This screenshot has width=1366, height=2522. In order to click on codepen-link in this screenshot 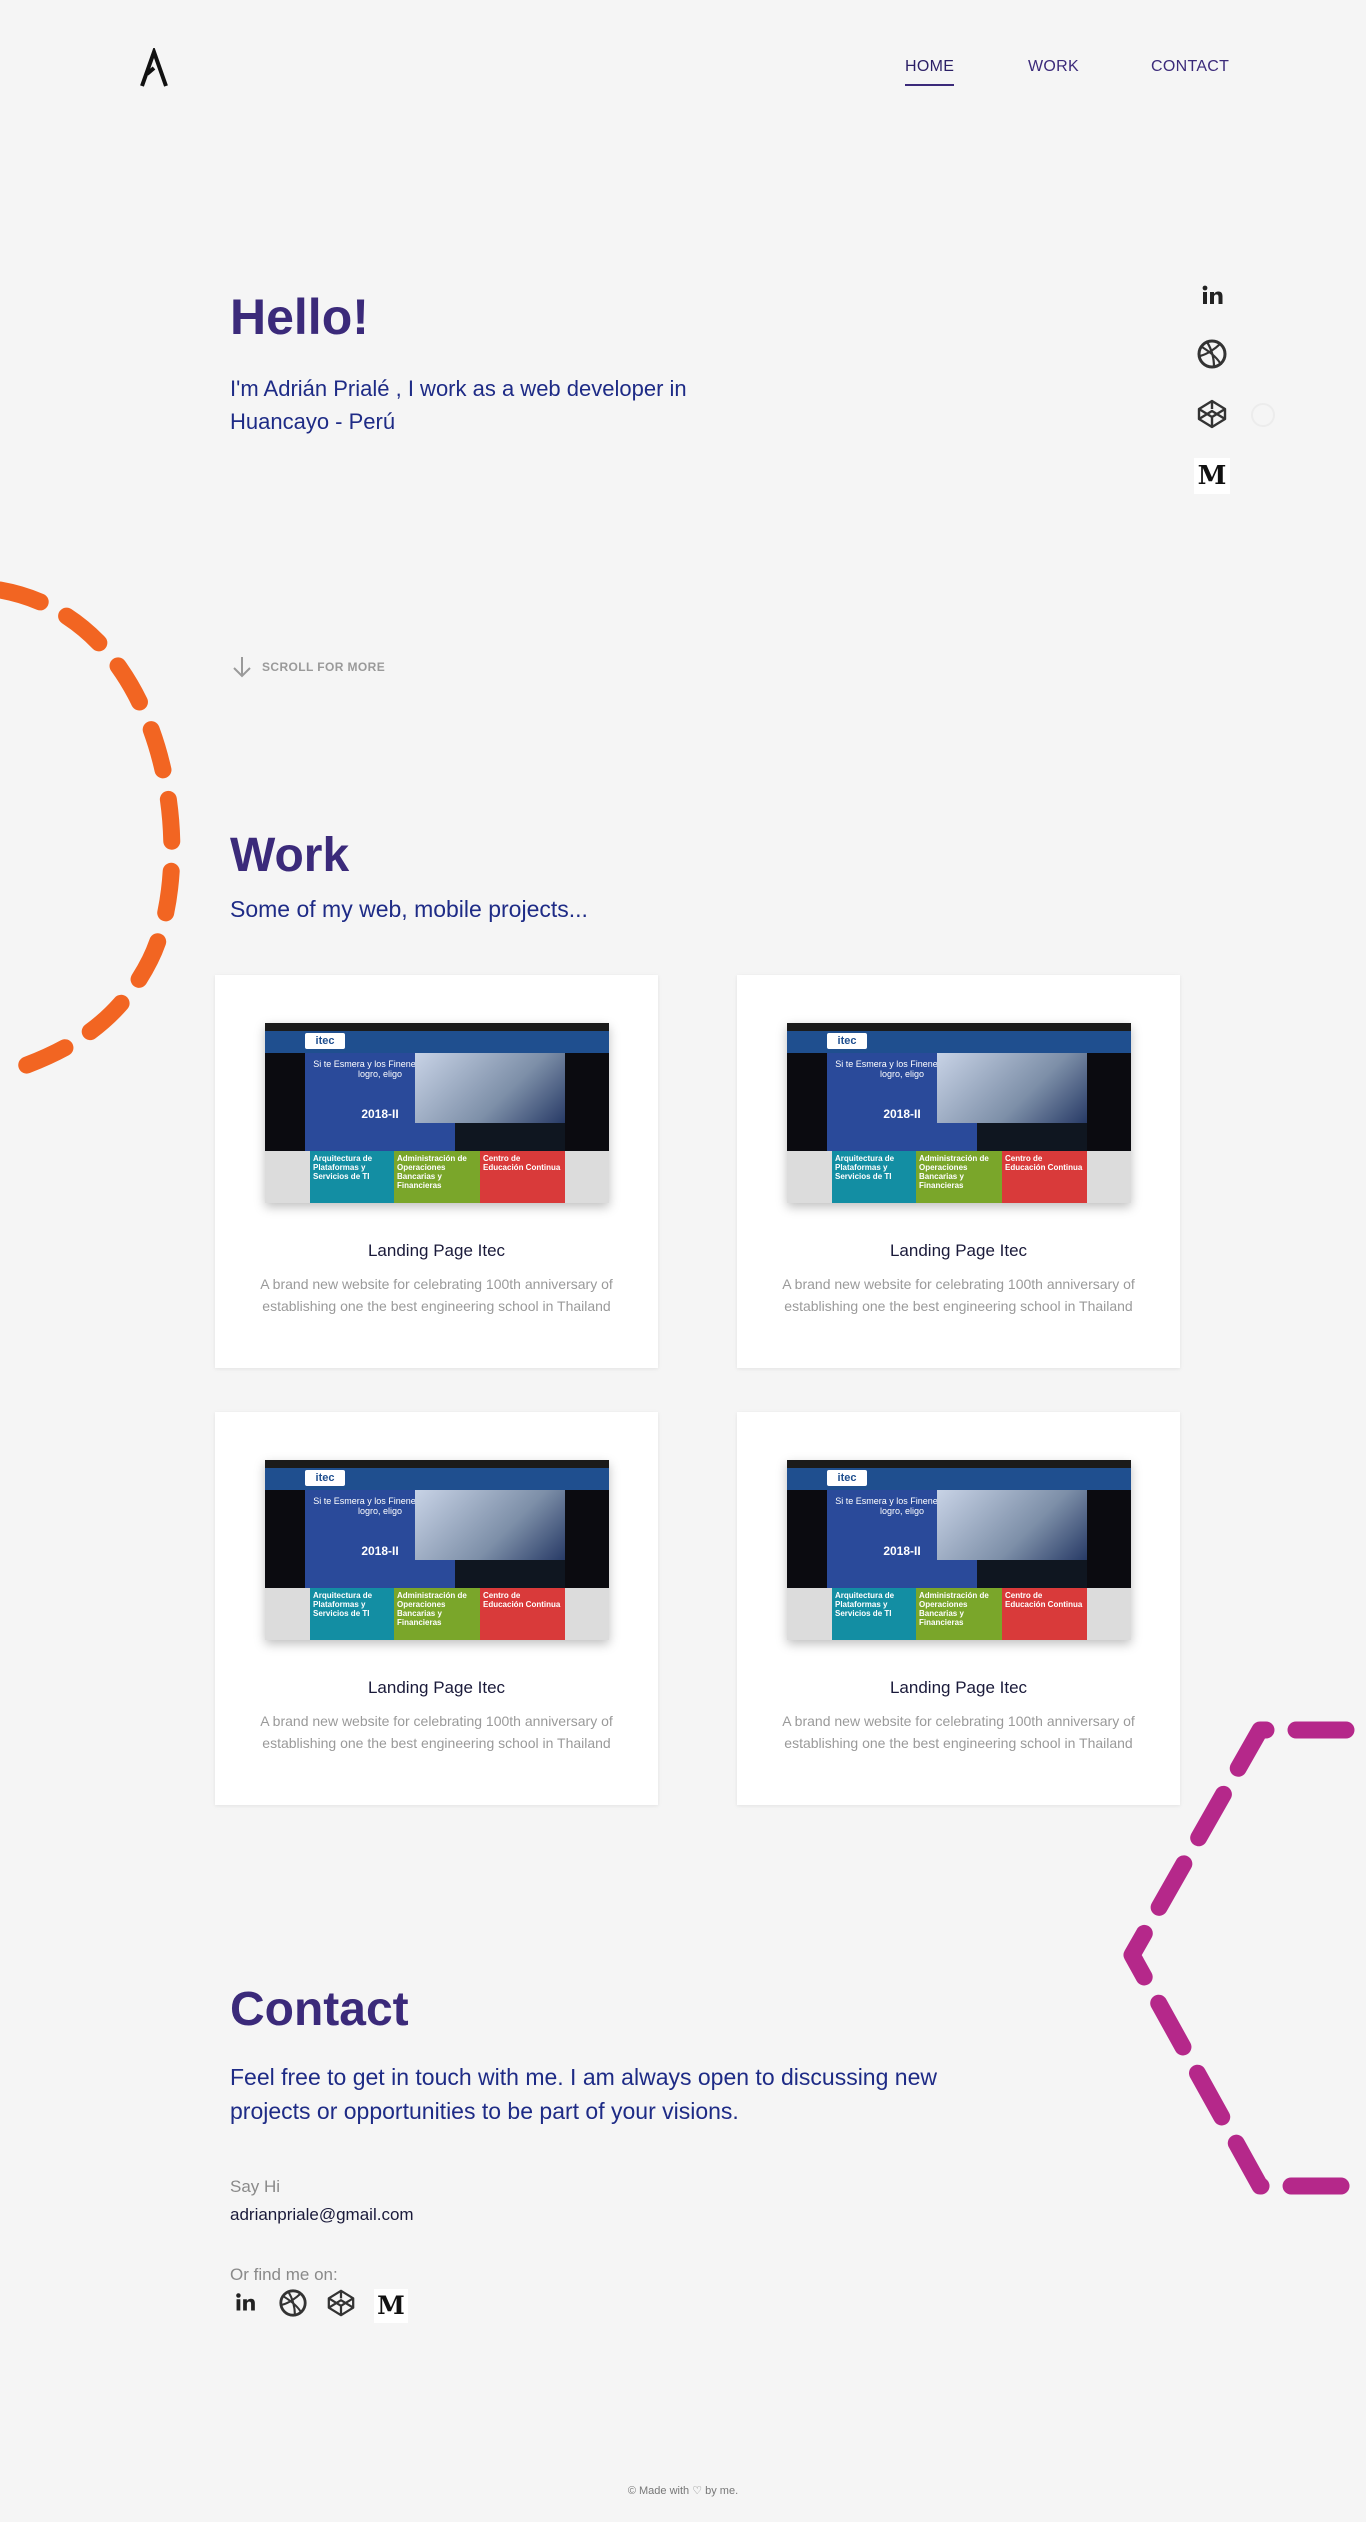, I will do `click(1212, 414)`.